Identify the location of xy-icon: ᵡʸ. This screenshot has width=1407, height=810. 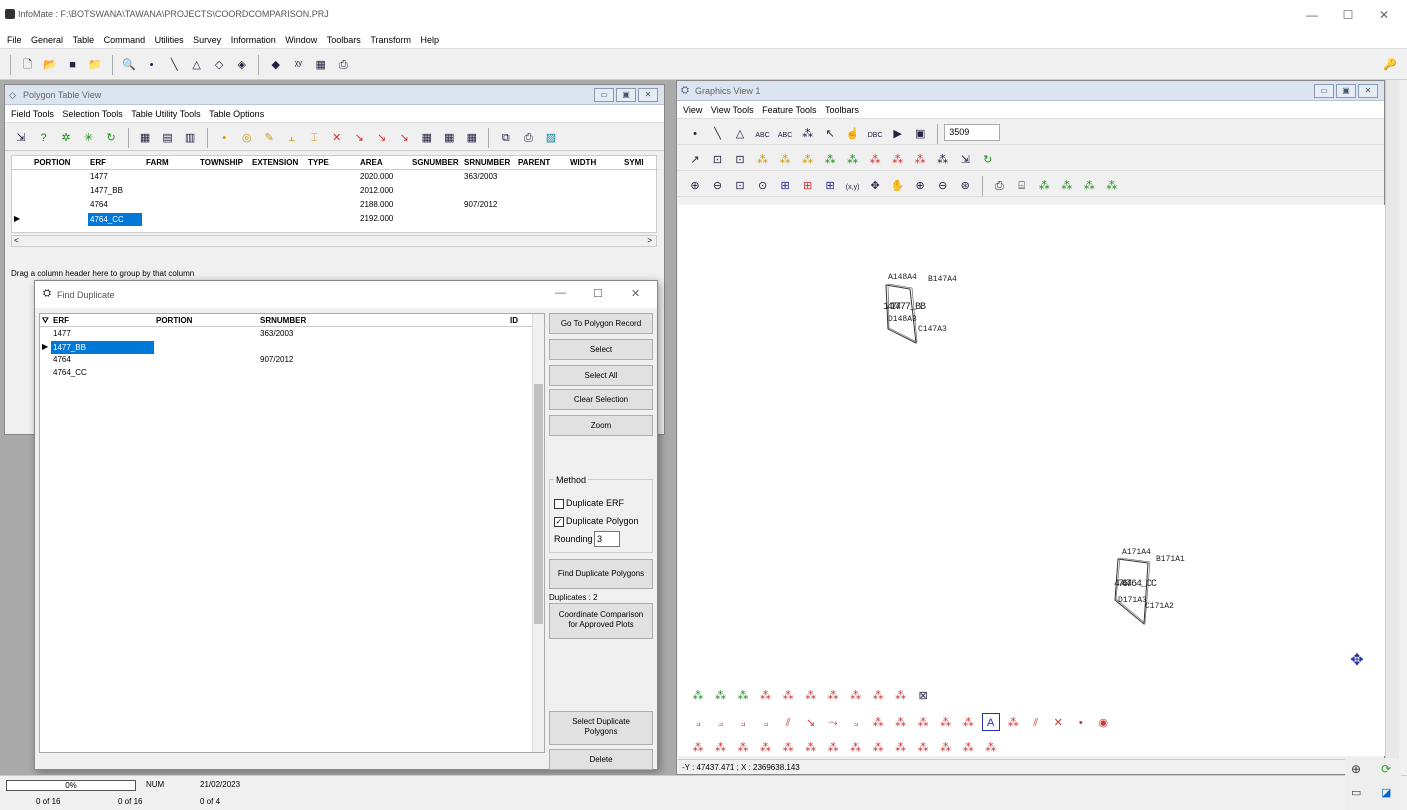
(298, 65).